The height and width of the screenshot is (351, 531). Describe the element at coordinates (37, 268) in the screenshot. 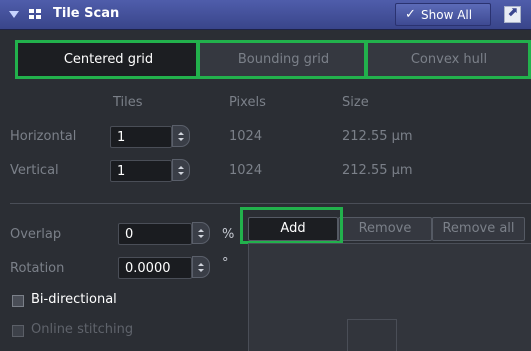

I see `rotation-label: Rotation` at that location.